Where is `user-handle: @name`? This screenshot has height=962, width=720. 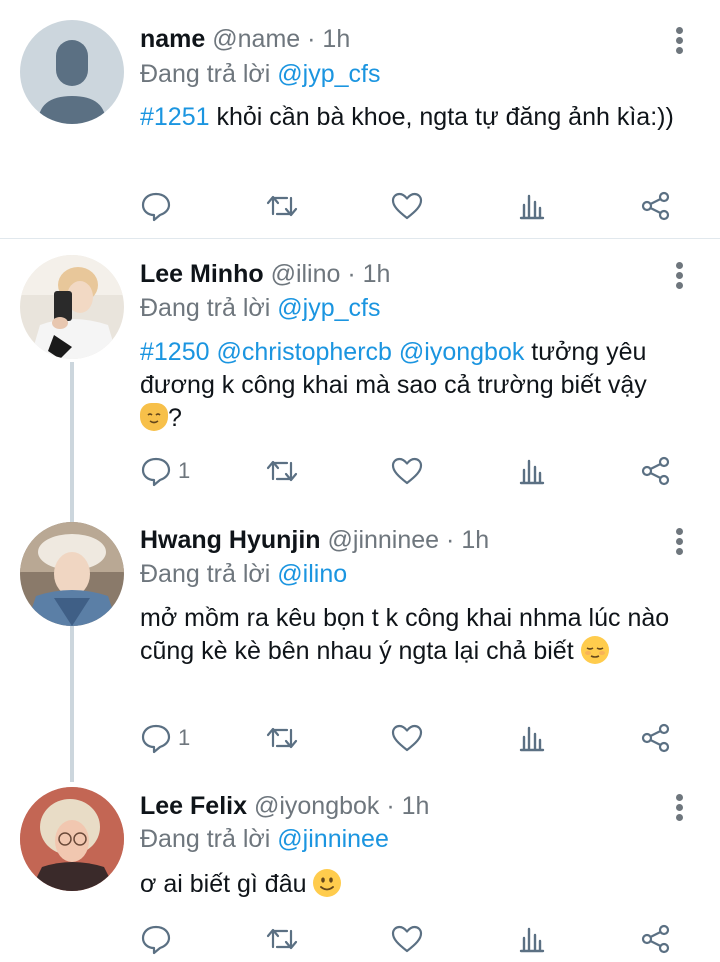 user-handle: @name is located at coordinates (256, 39).